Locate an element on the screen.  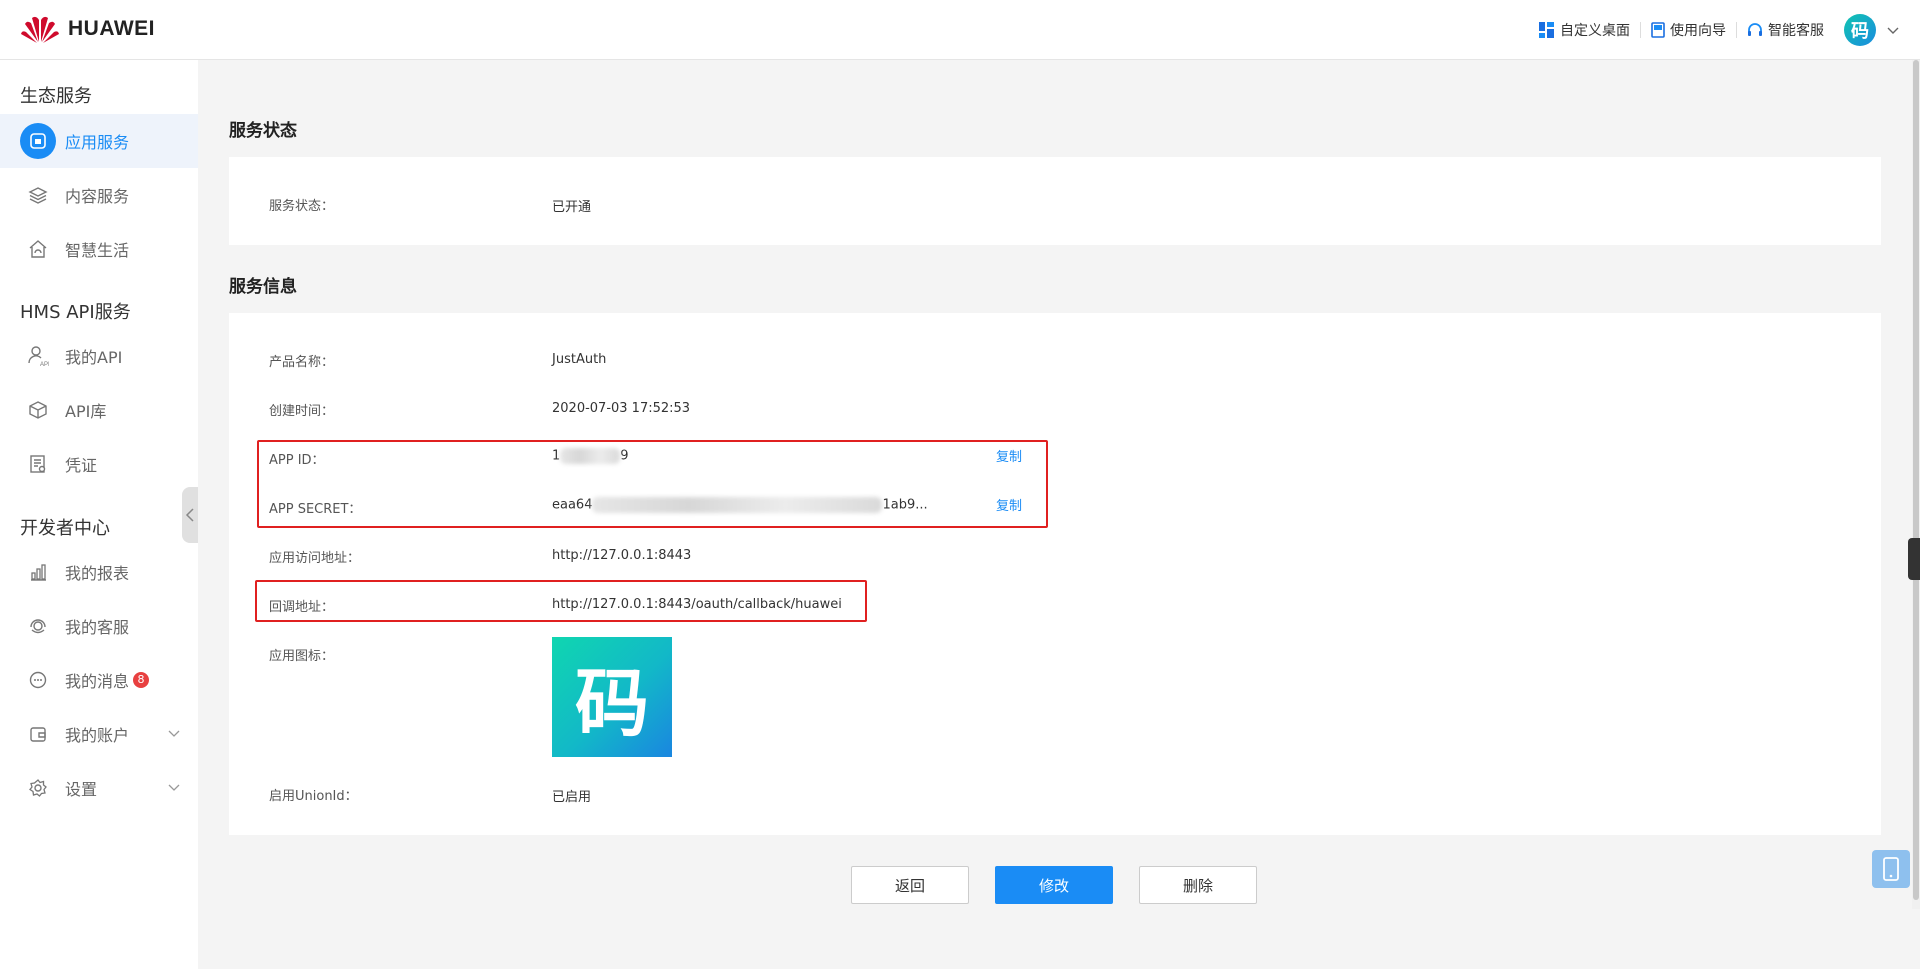
avatar: 码 is located at coordinates (1860, 30).